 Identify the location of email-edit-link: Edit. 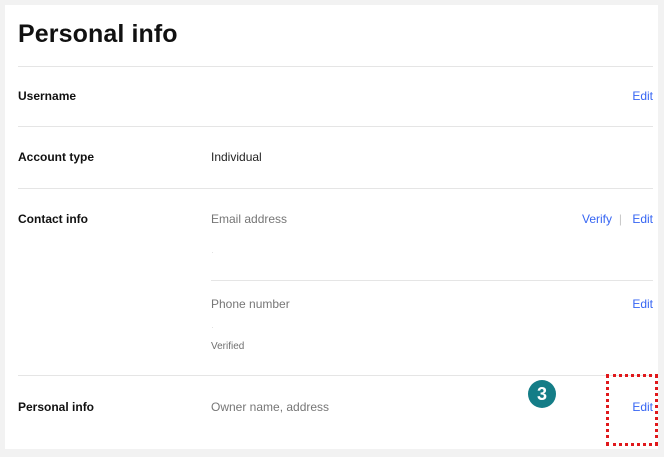
(642, 219).